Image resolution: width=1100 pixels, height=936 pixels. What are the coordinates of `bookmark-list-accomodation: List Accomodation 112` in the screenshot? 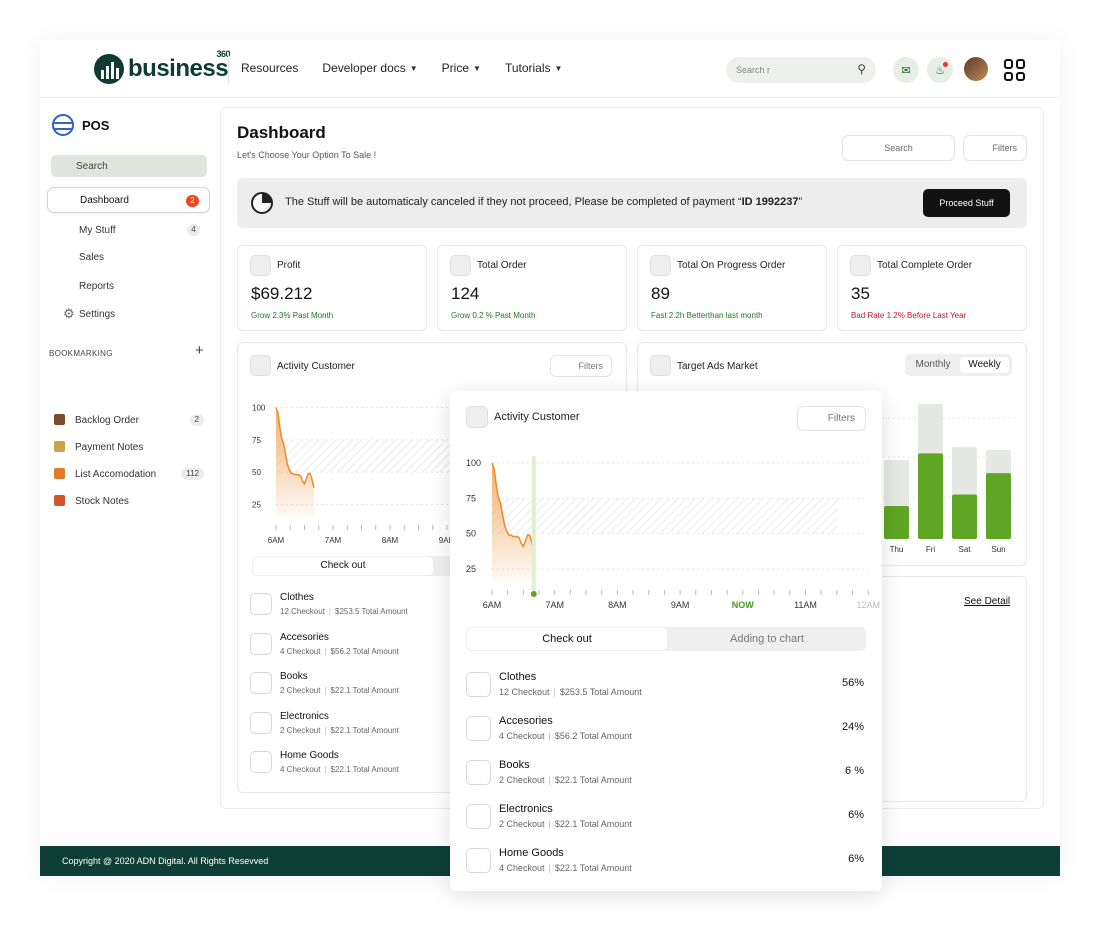 It's located at (129, 474).